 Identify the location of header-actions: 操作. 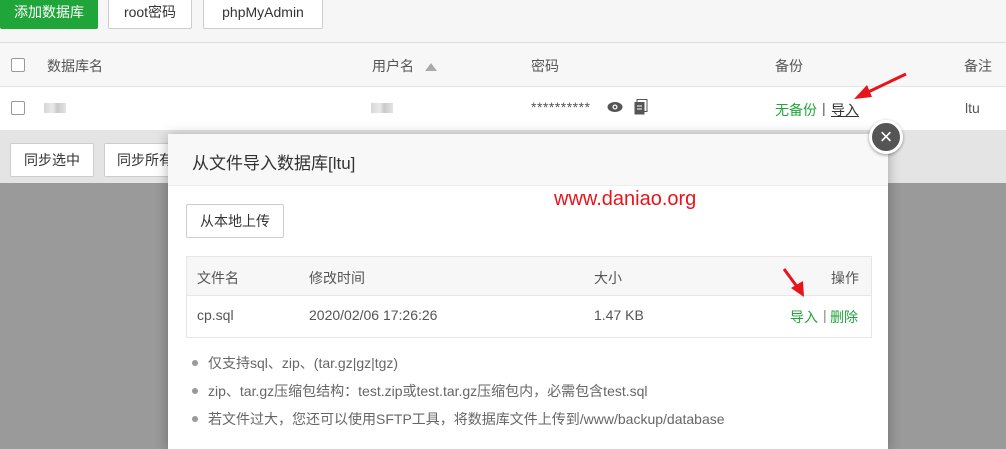
(845, 278).